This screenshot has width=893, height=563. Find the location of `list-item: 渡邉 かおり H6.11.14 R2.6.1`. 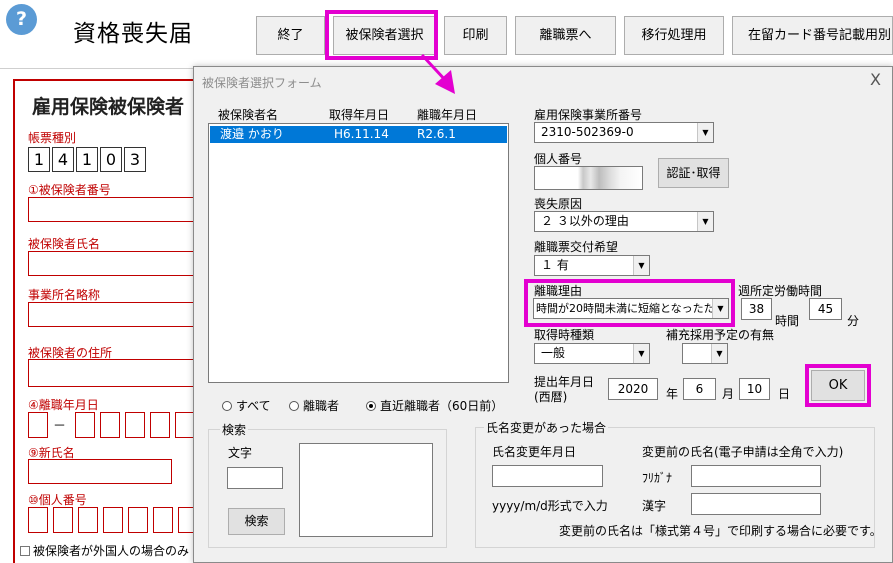

list-item: 渡邉 かおり H6.11.14 R2.6.1 is located at coordinates (358, 134).